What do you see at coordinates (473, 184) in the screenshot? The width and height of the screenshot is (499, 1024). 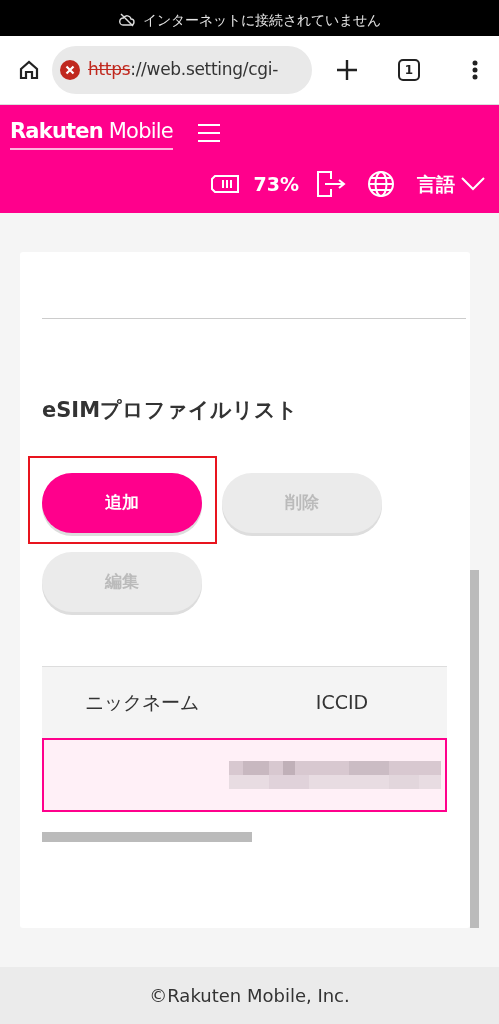 I see `chevron-down-icon` at bounding box center [473, 184].